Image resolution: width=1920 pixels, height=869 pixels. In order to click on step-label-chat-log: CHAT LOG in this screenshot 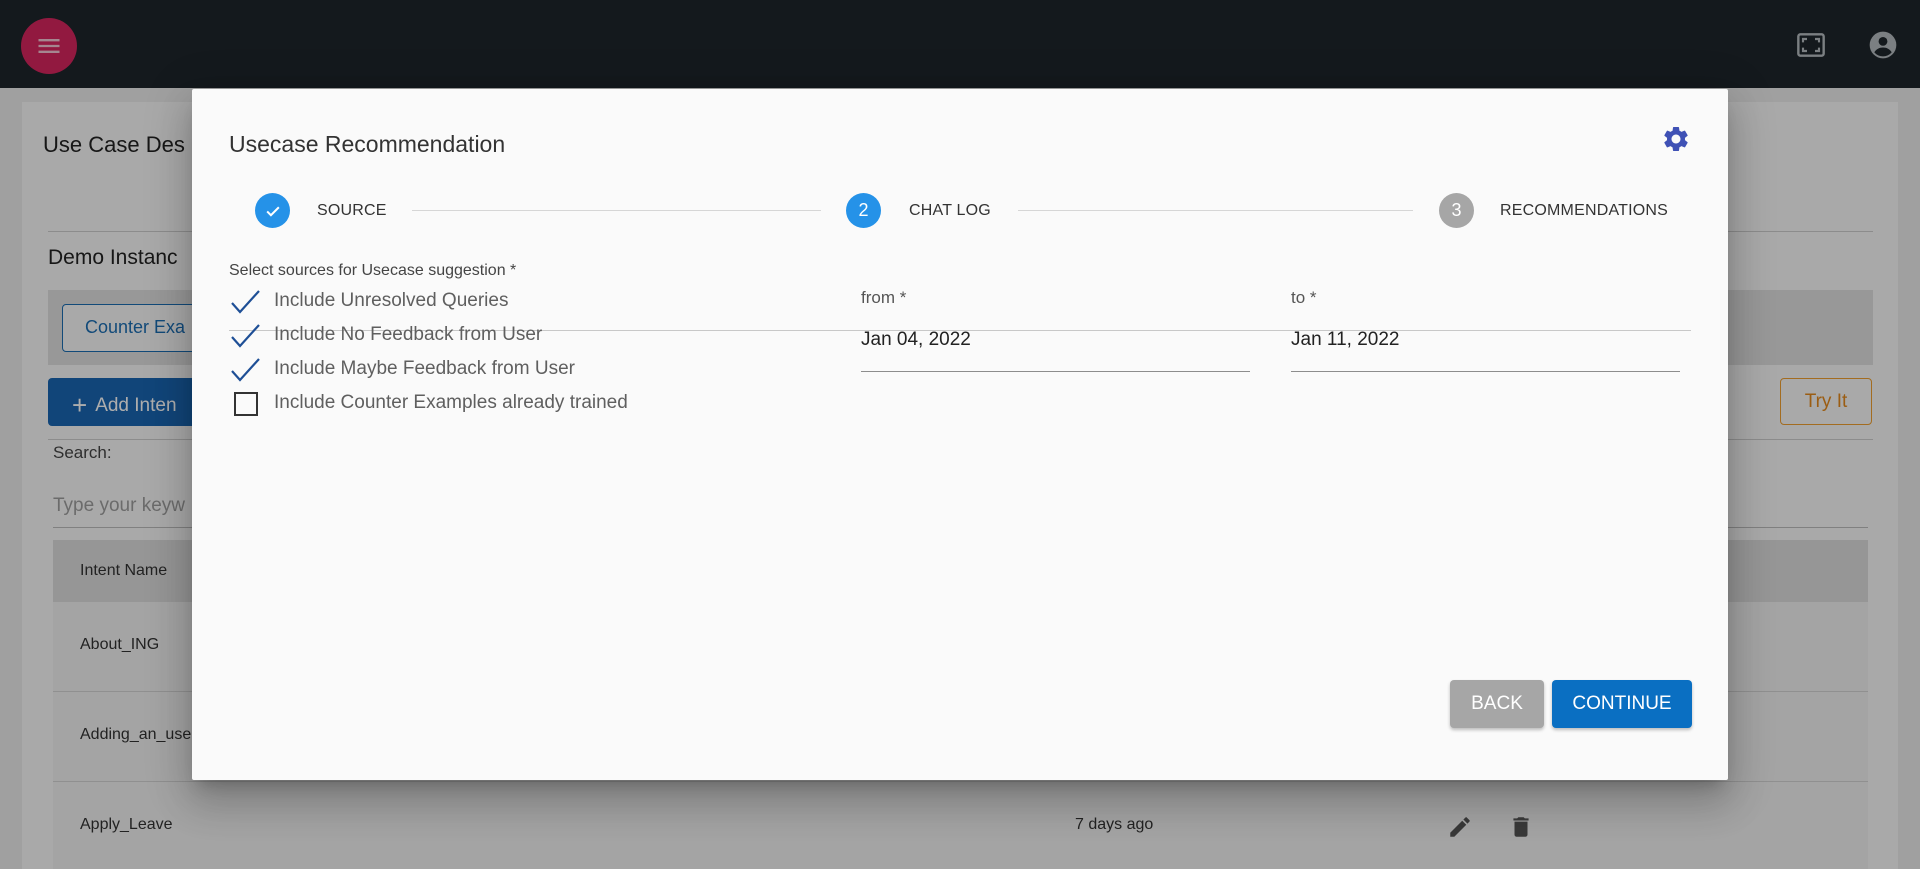, I will do `click(950, 210)`.